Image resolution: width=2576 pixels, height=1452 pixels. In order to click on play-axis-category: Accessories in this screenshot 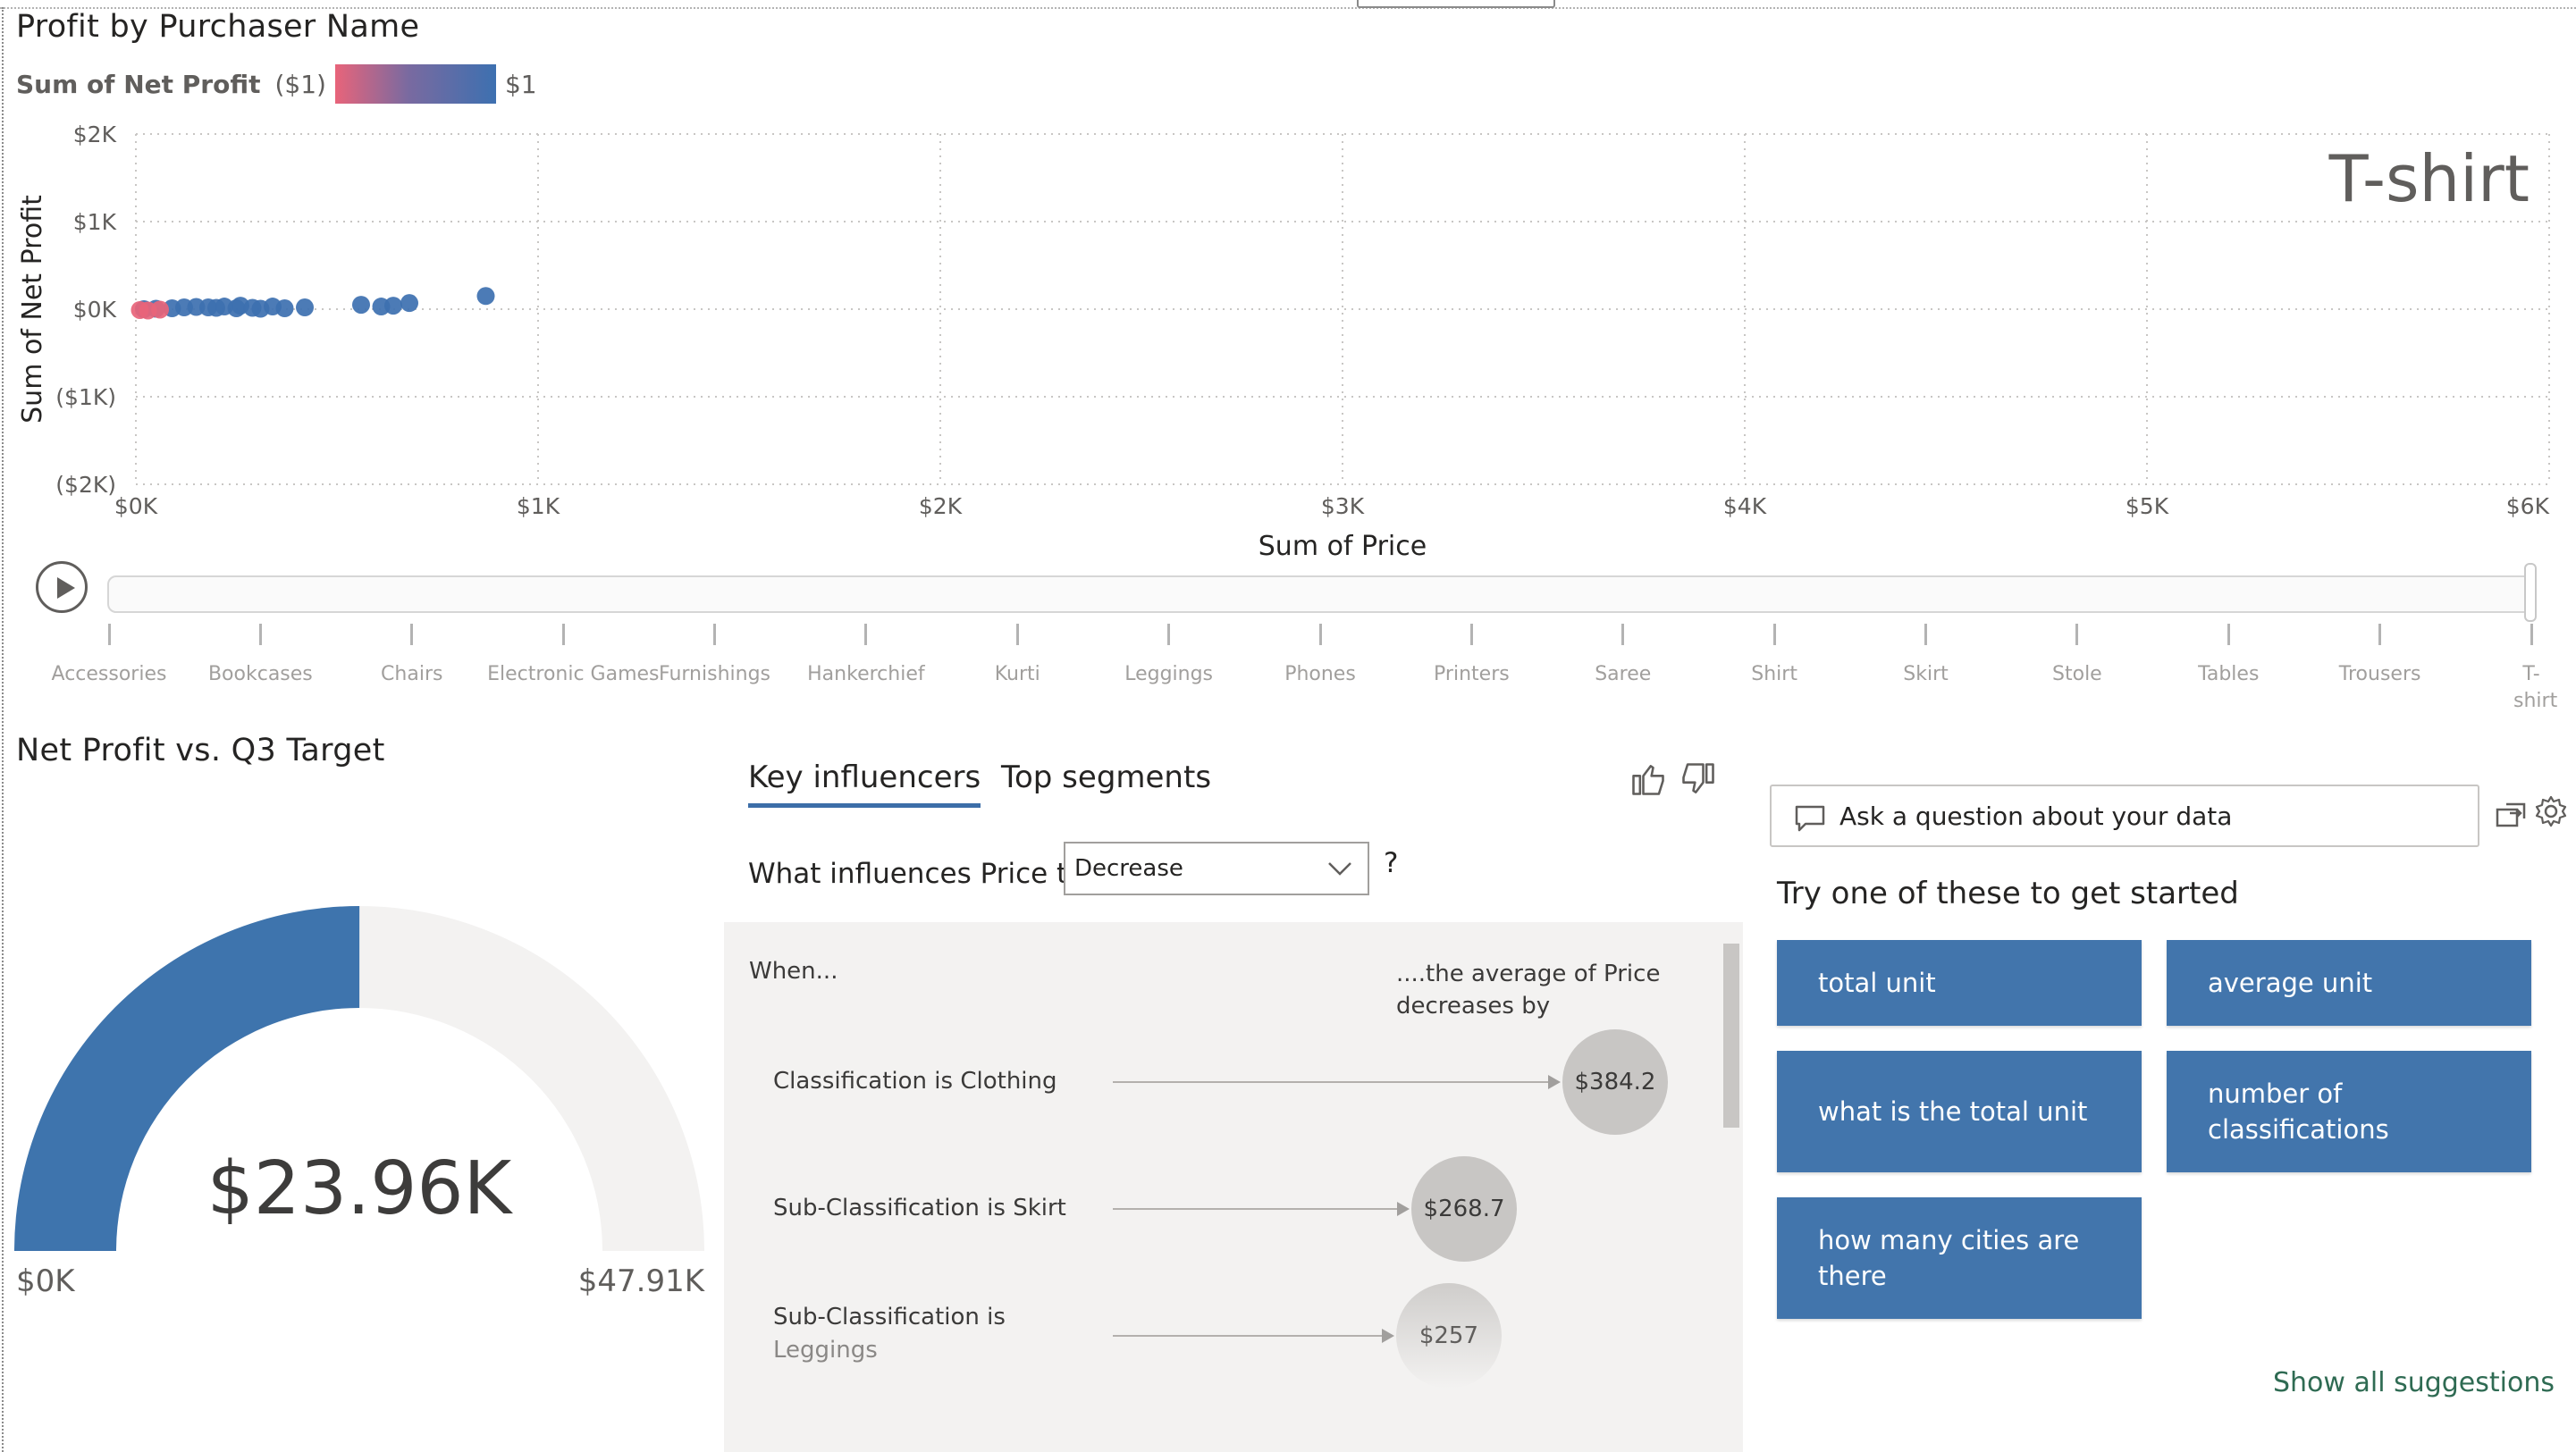, I will do `click(109, 656)`.